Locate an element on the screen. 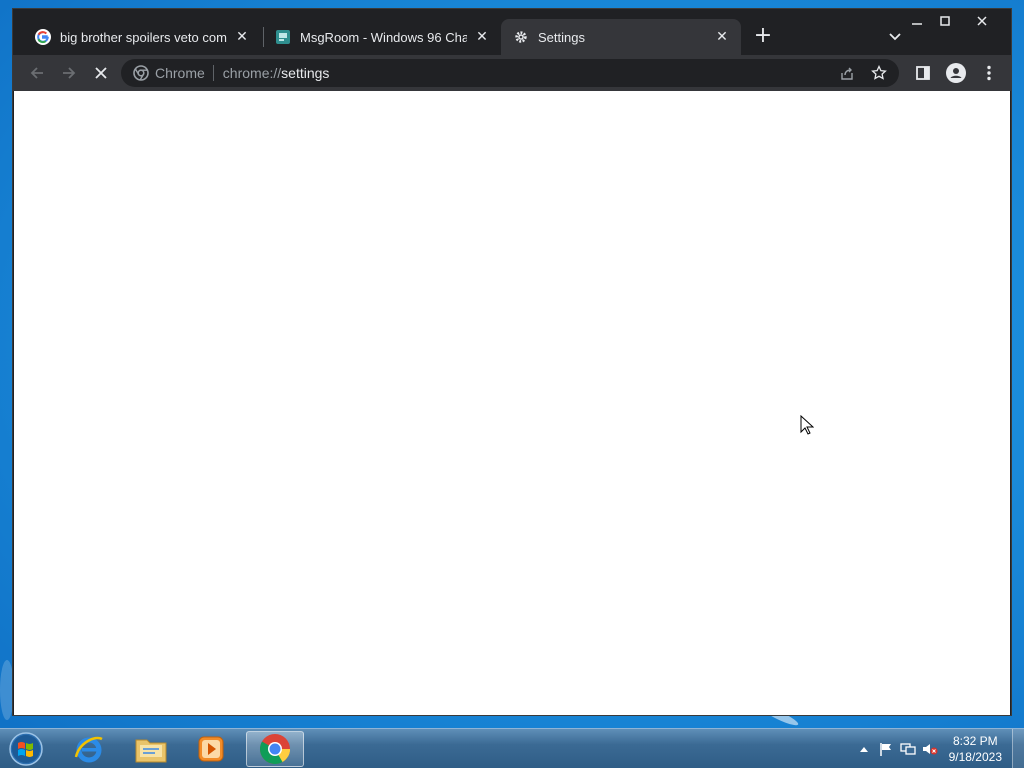 This screenshot has height=768, width=1024. bookmark-star-icon is located at coordinates (879, 73).